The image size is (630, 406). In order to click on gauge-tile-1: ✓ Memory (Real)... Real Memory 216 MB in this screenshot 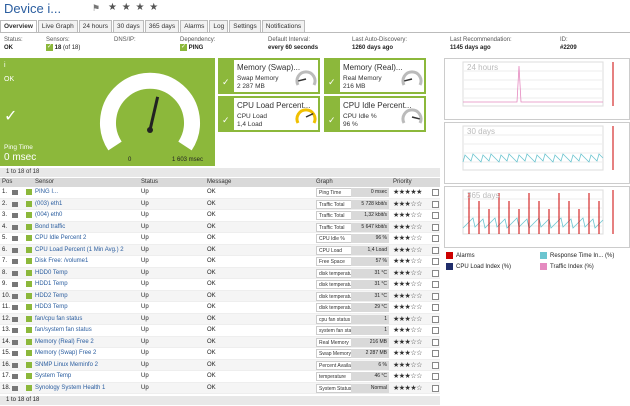, I will do `click(375, 76)`.